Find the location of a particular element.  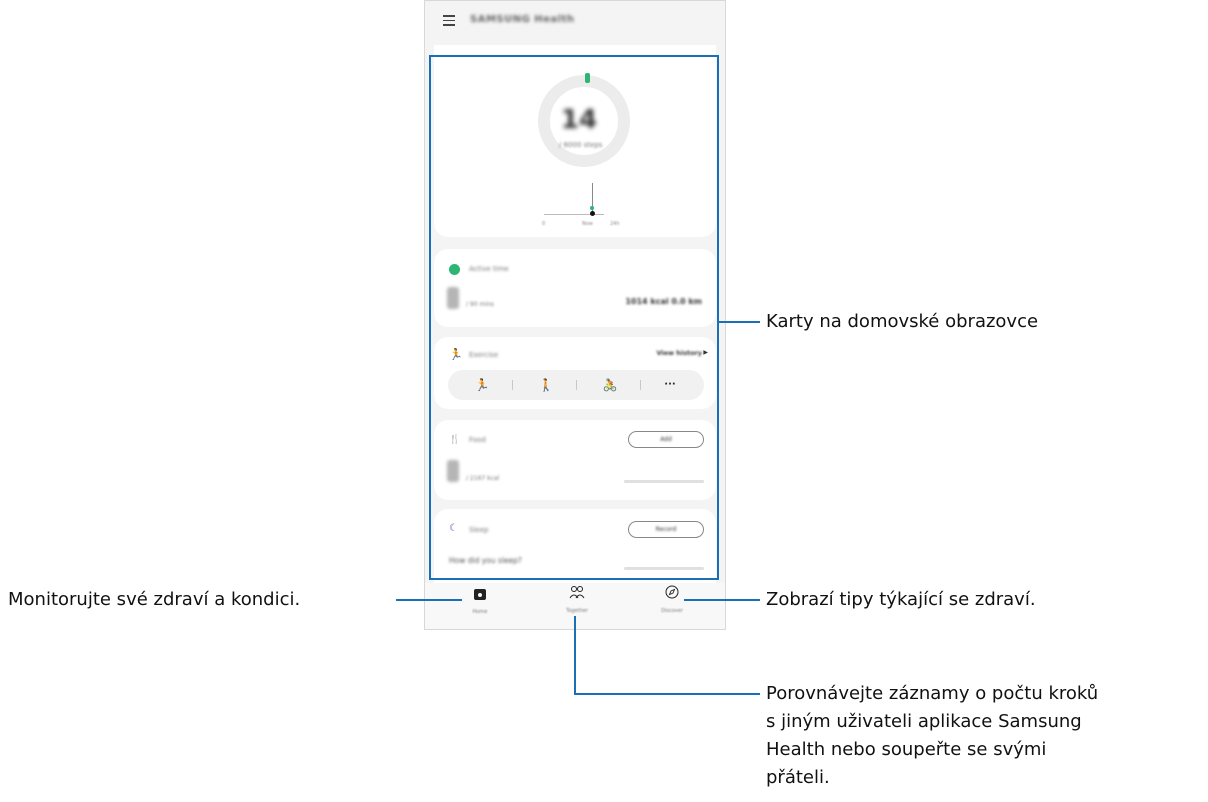

callout-together-line-2: s jiným uživateli aplikace Samsung is located at coordinates (924, 721).